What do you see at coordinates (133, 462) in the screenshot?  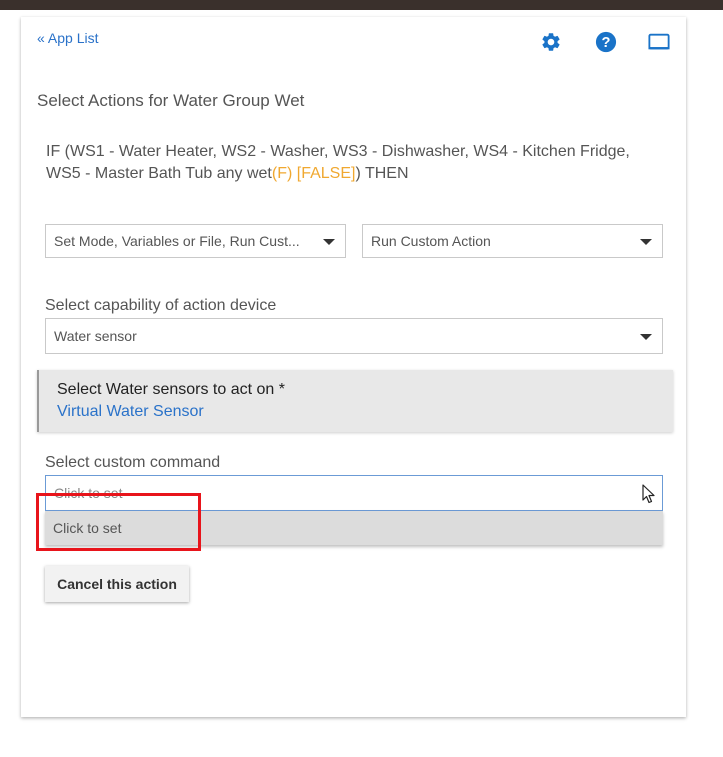 I see `custom-command-label: Select custom command` at bounding box center [133, 462].